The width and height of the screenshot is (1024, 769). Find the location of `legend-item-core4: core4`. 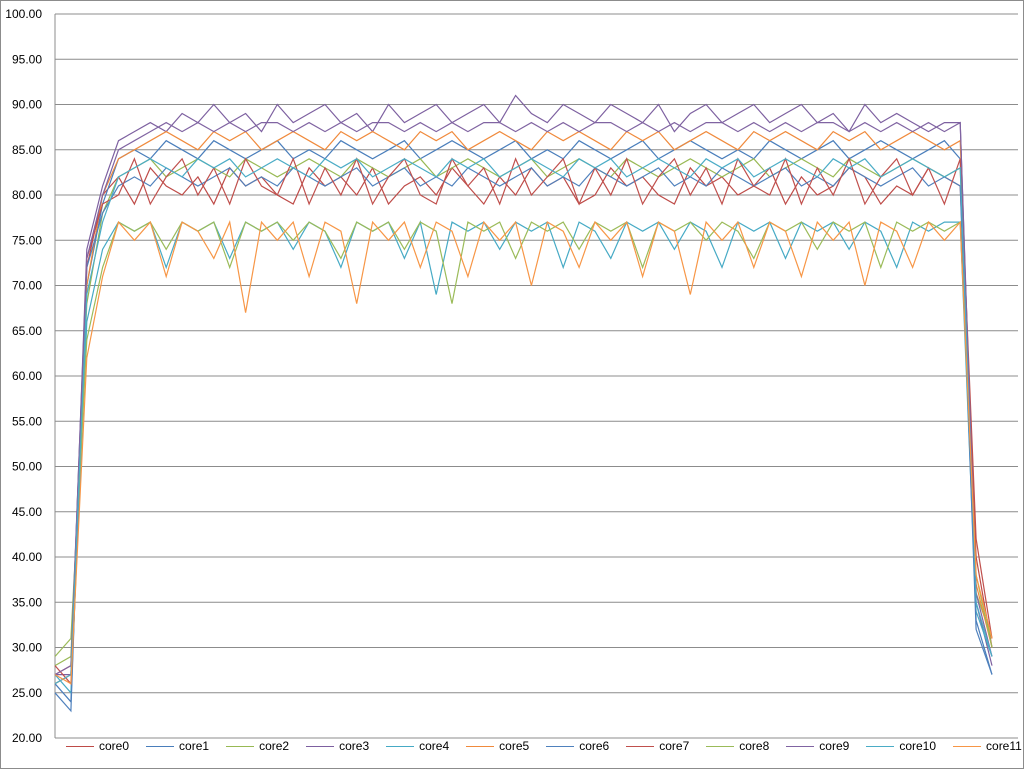

legend-item-core4: core4 is located at coordinates (417, 746).